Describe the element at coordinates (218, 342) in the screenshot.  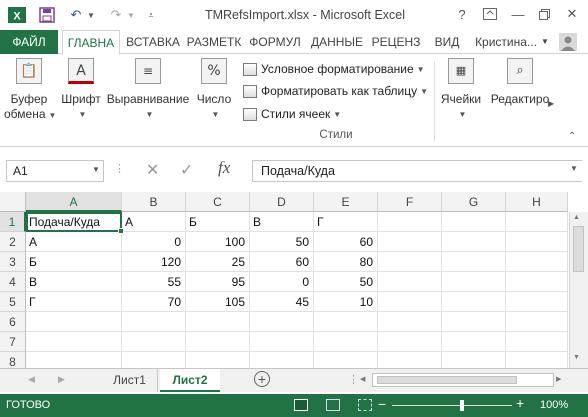
I see `cell-c7` at that location.